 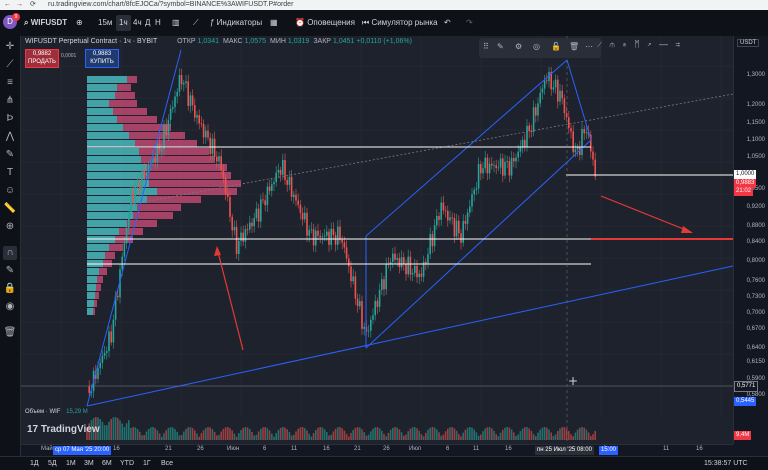 I want to click on range-button: YTD, so click(x=127, y=463).